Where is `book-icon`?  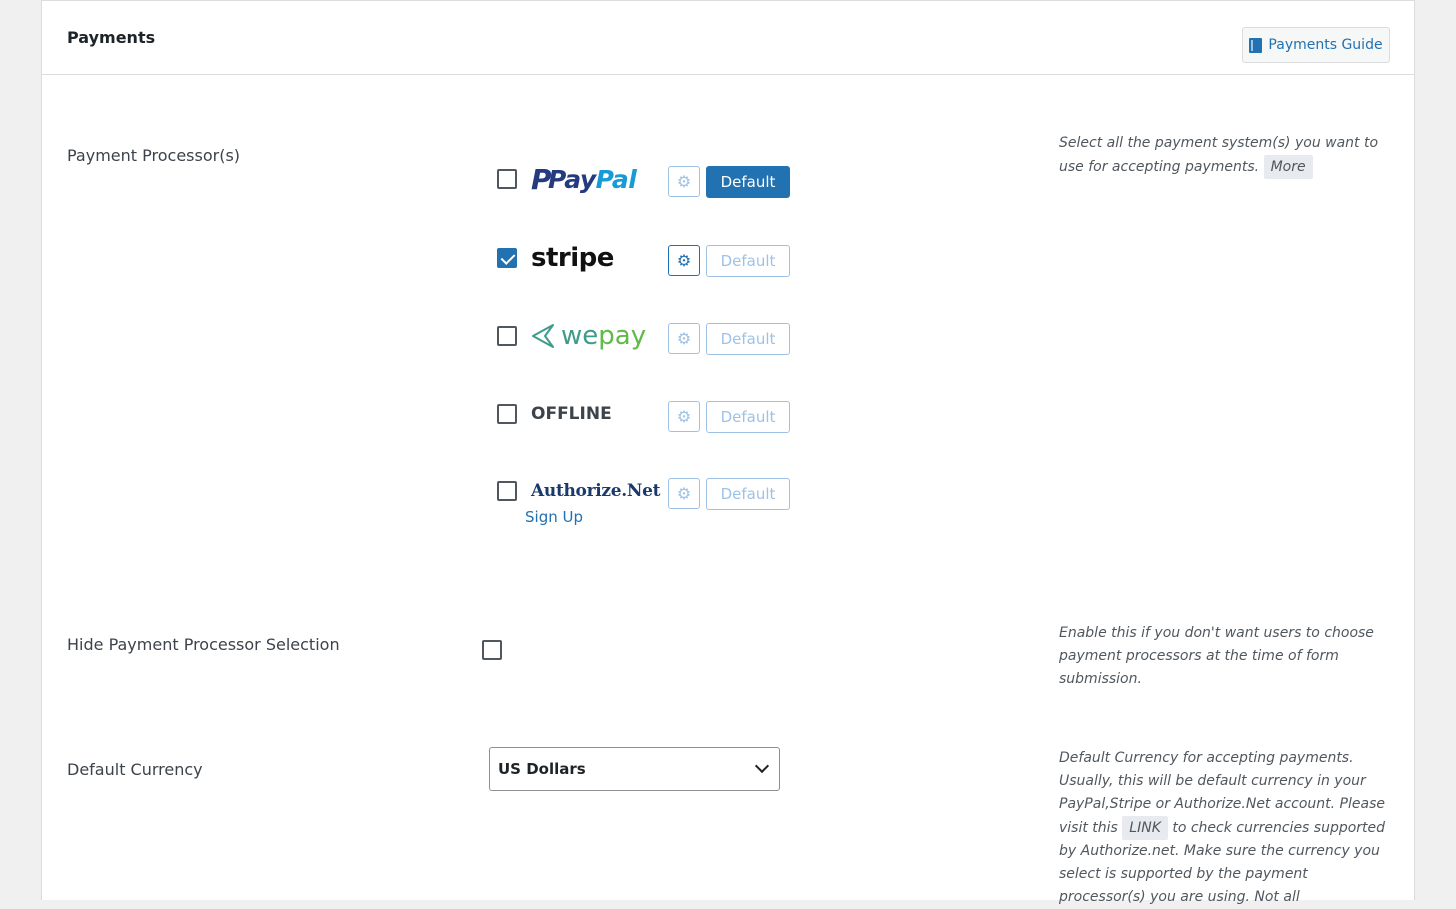
book-icon is located at coordinates (1256, 45).